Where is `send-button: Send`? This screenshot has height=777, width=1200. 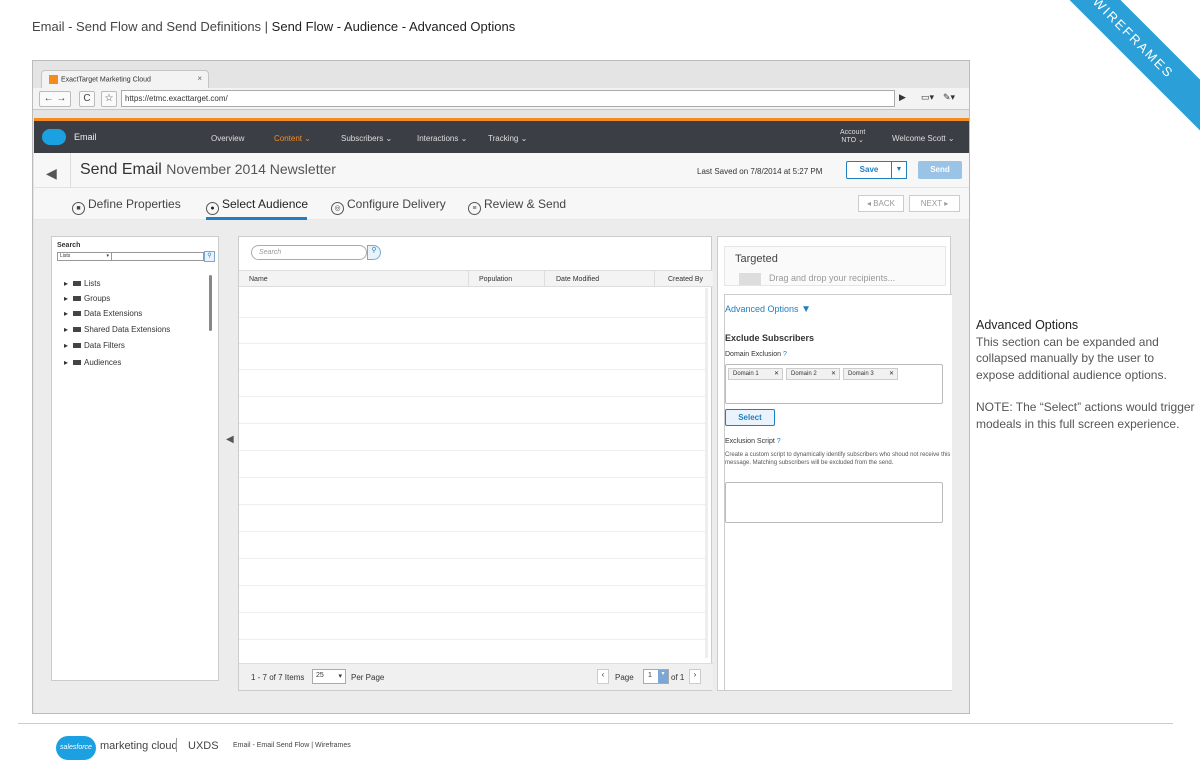
send-button: Send is located at coordinates (940, 170).